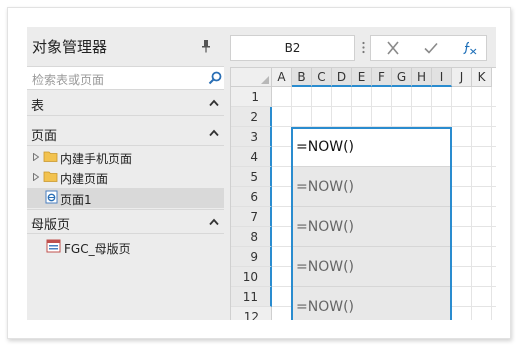  Describe the element at coordinates (84, 179) in the screenshot. I see `tree-item-label: 内建页面` at that location.